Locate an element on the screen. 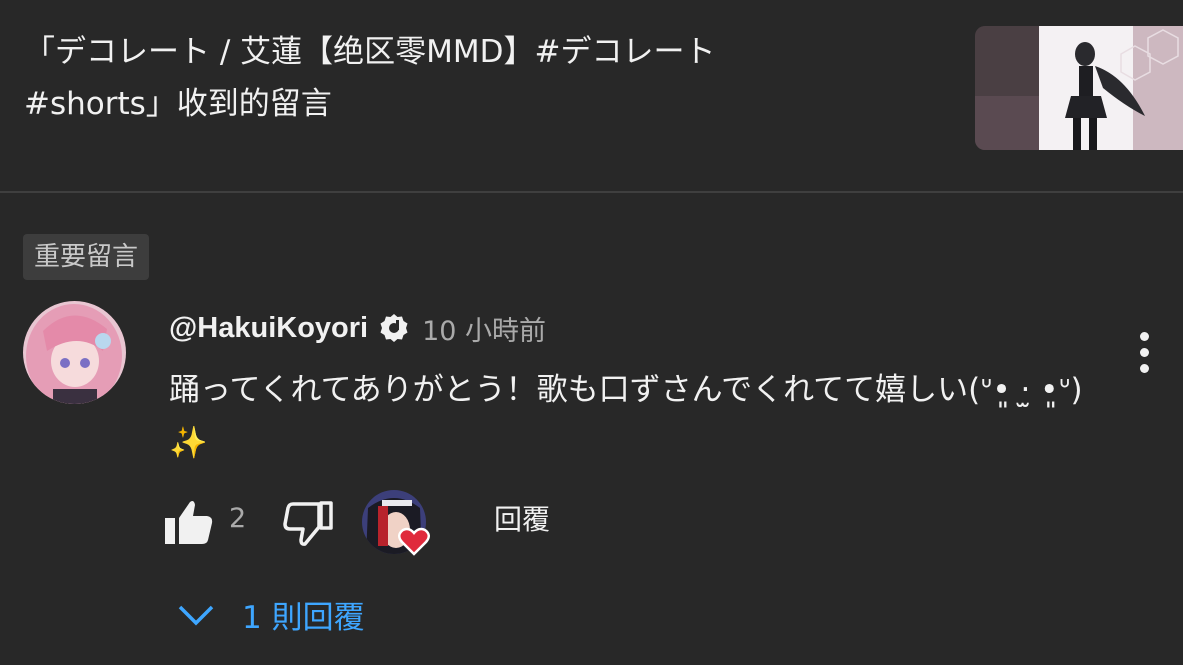  comment-header: @HakuiKoyori 10 小時前 is located at coordinates (357, 328).